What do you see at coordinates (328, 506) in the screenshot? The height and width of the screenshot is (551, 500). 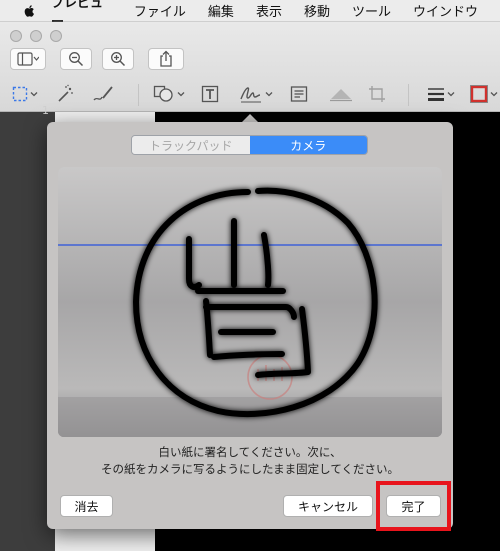 I see `cancel-button: キャンセル` at bounding box center [328, 506].